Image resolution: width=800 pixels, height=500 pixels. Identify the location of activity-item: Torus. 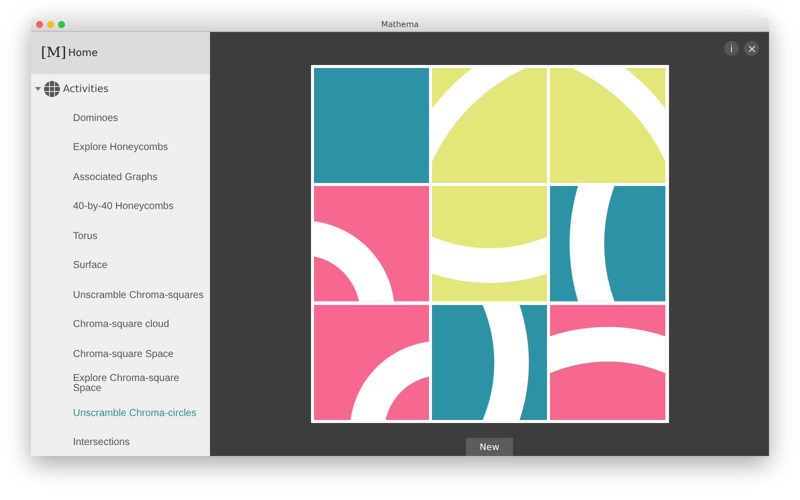
(120, 237).